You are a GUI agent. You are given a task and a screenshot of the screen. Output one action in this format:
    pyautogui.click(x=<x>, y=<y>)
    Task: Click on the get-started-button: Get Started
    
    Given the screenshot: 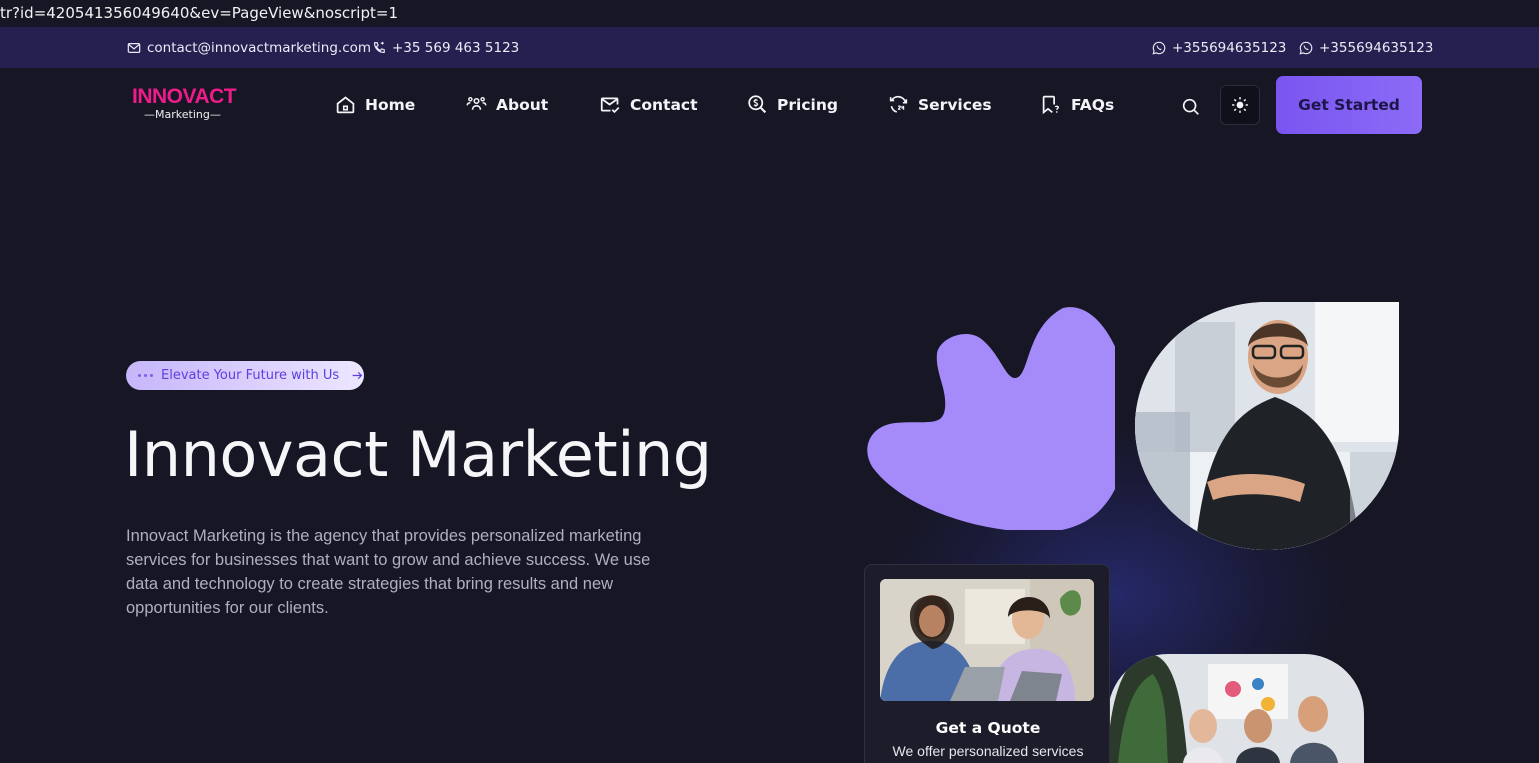 What is the action you would take?
    pyautogui.click(x=1349, y=105)
    